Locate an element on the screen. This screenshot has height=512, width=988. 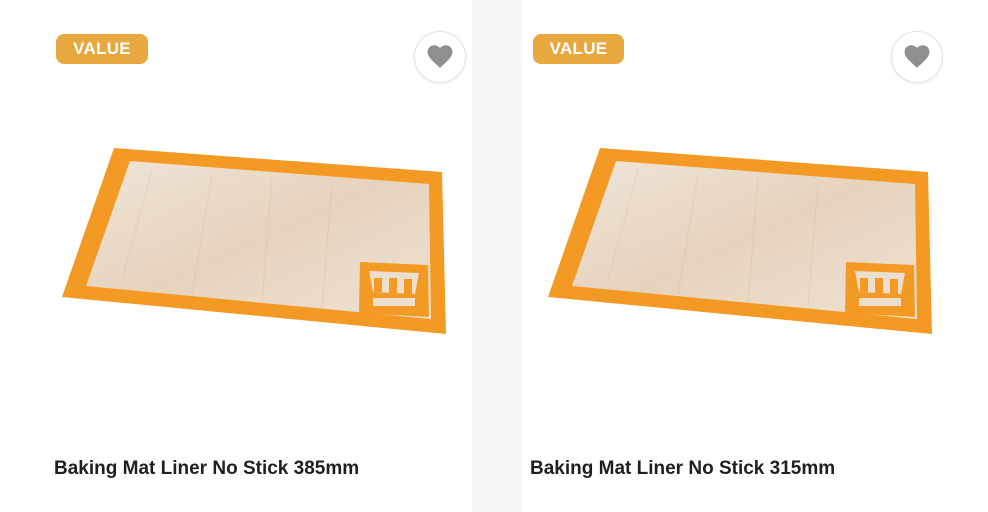
product-title: Baking Mat Liner No Stick 315mm is located at coordinates (682, 469).